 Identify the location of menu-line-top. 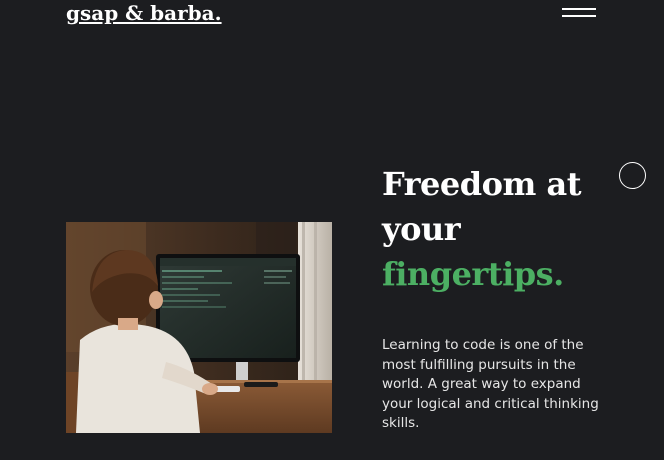
(579, 9).